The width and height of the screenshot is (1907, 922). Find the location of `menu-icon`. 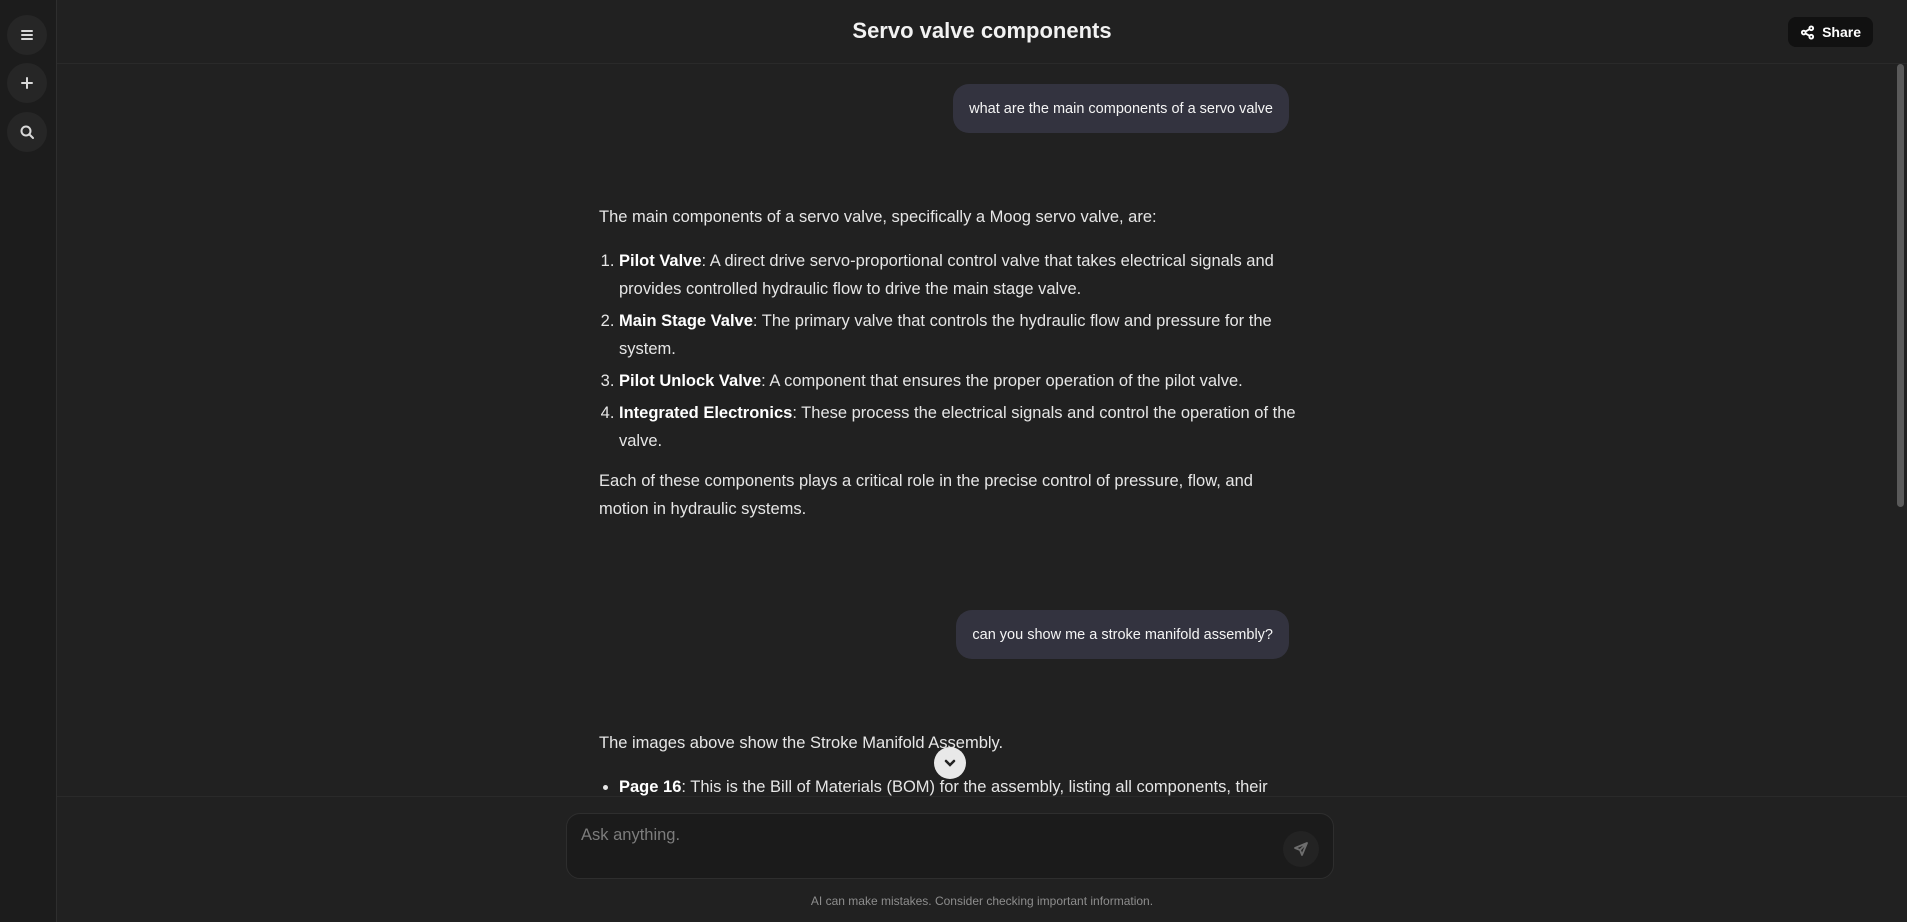

menu-icon is located at coordinates (27, 35).